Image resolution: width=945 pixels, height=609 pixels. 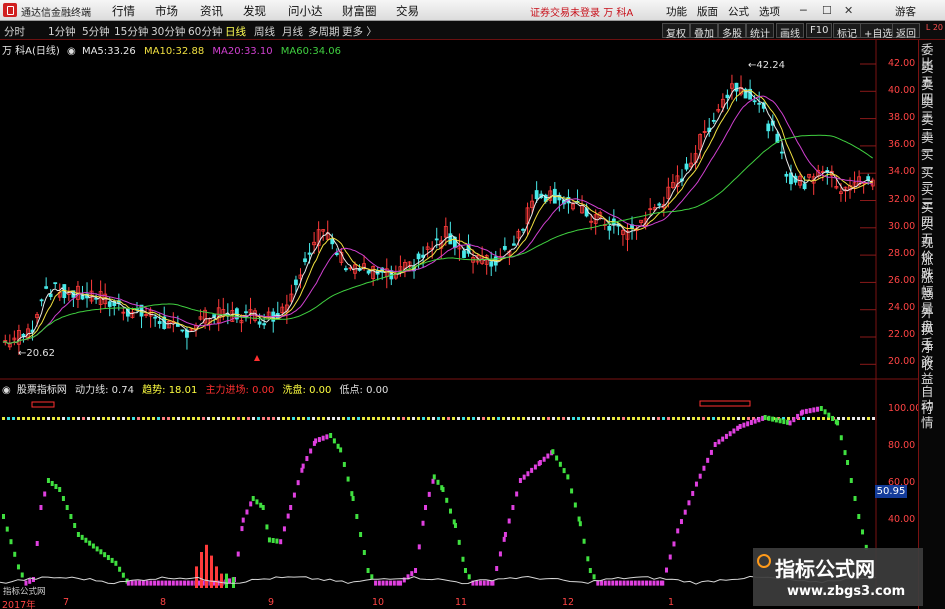 What do you see at coordinates (878, 31) in the screenshot?
I see `add-favorite-button: +自选` at bounding box center [878, 31].